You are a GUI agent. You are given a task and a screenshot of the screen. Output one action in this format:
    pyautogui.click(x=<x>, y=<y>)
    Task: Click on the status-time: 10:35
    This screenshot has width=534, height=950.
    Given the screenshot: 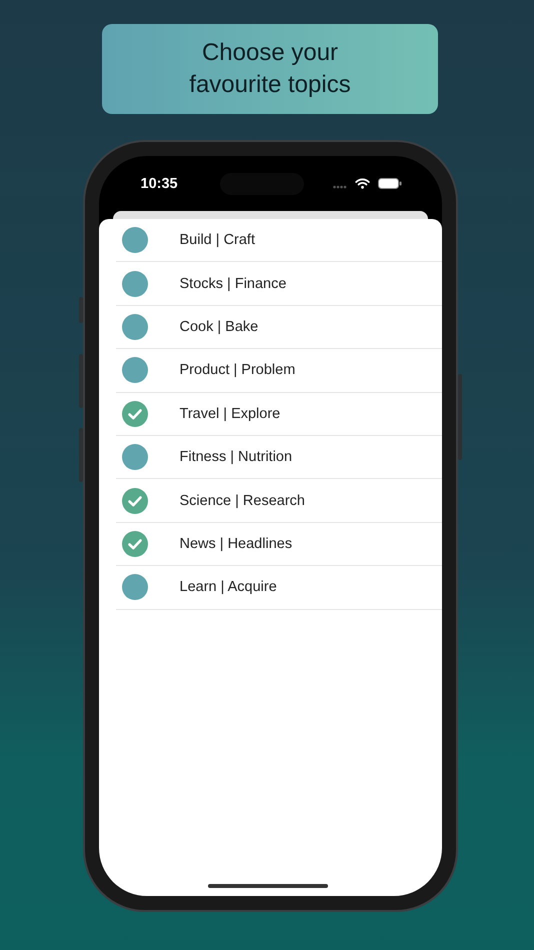 What is the action you would take?
    pyautogui.click(x=159, y=184)
    